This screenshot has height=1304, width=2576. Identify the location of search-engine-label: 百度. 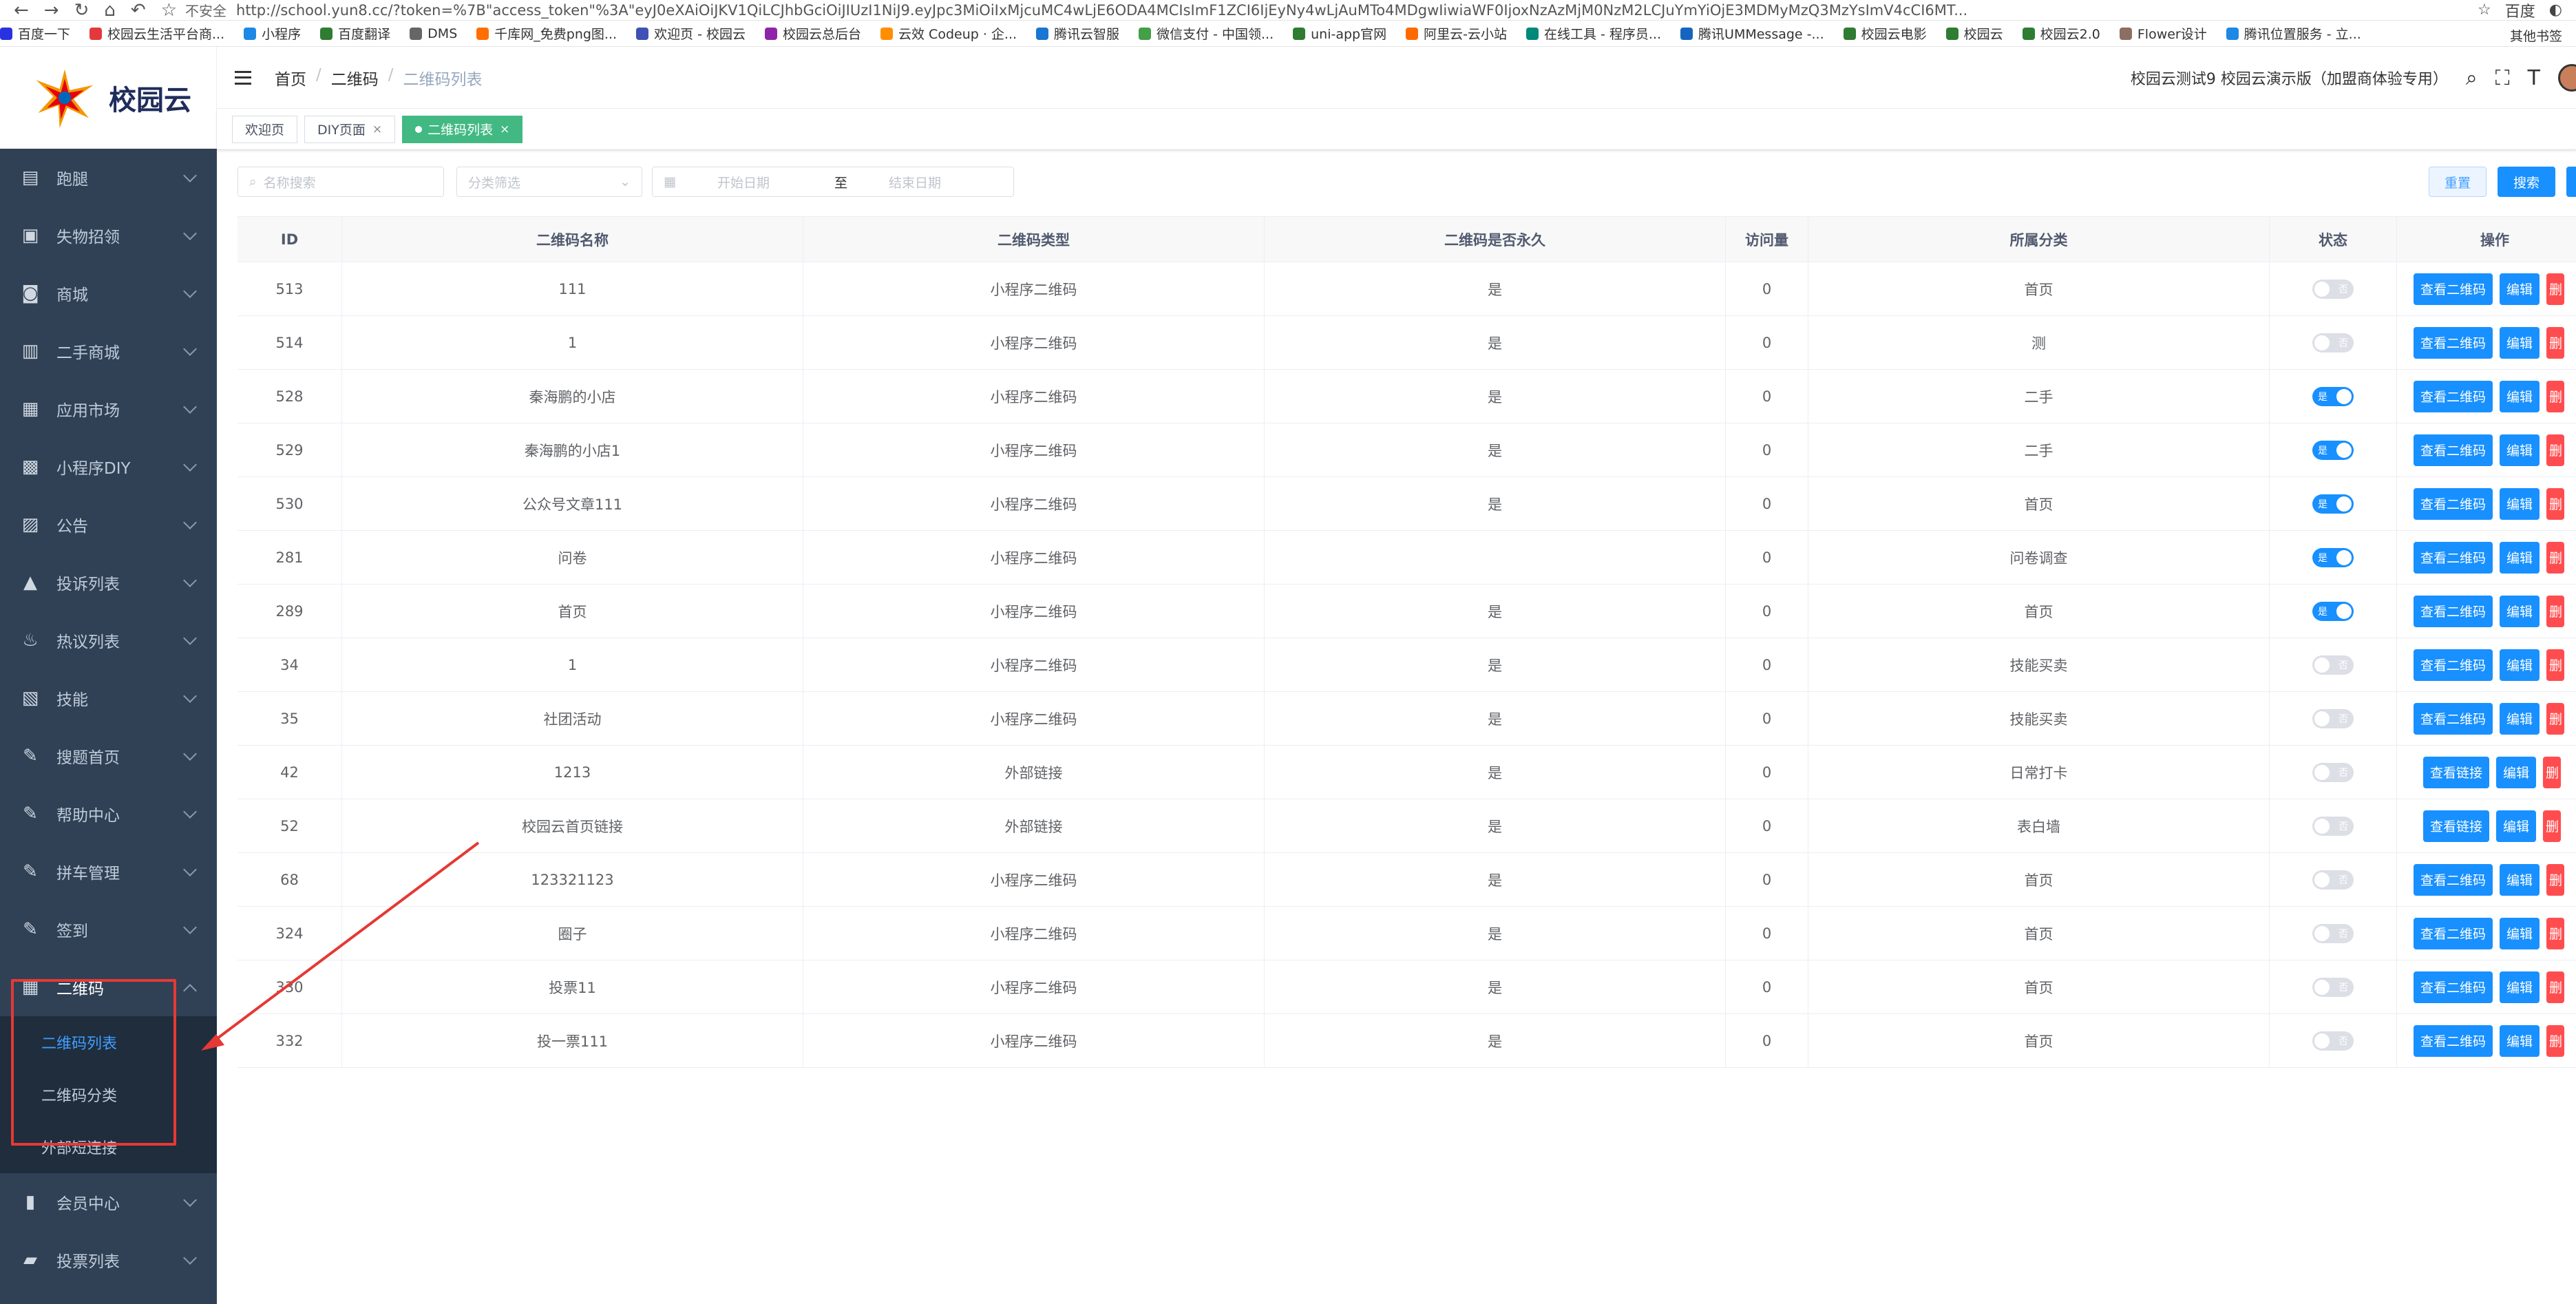
(2520, 10).